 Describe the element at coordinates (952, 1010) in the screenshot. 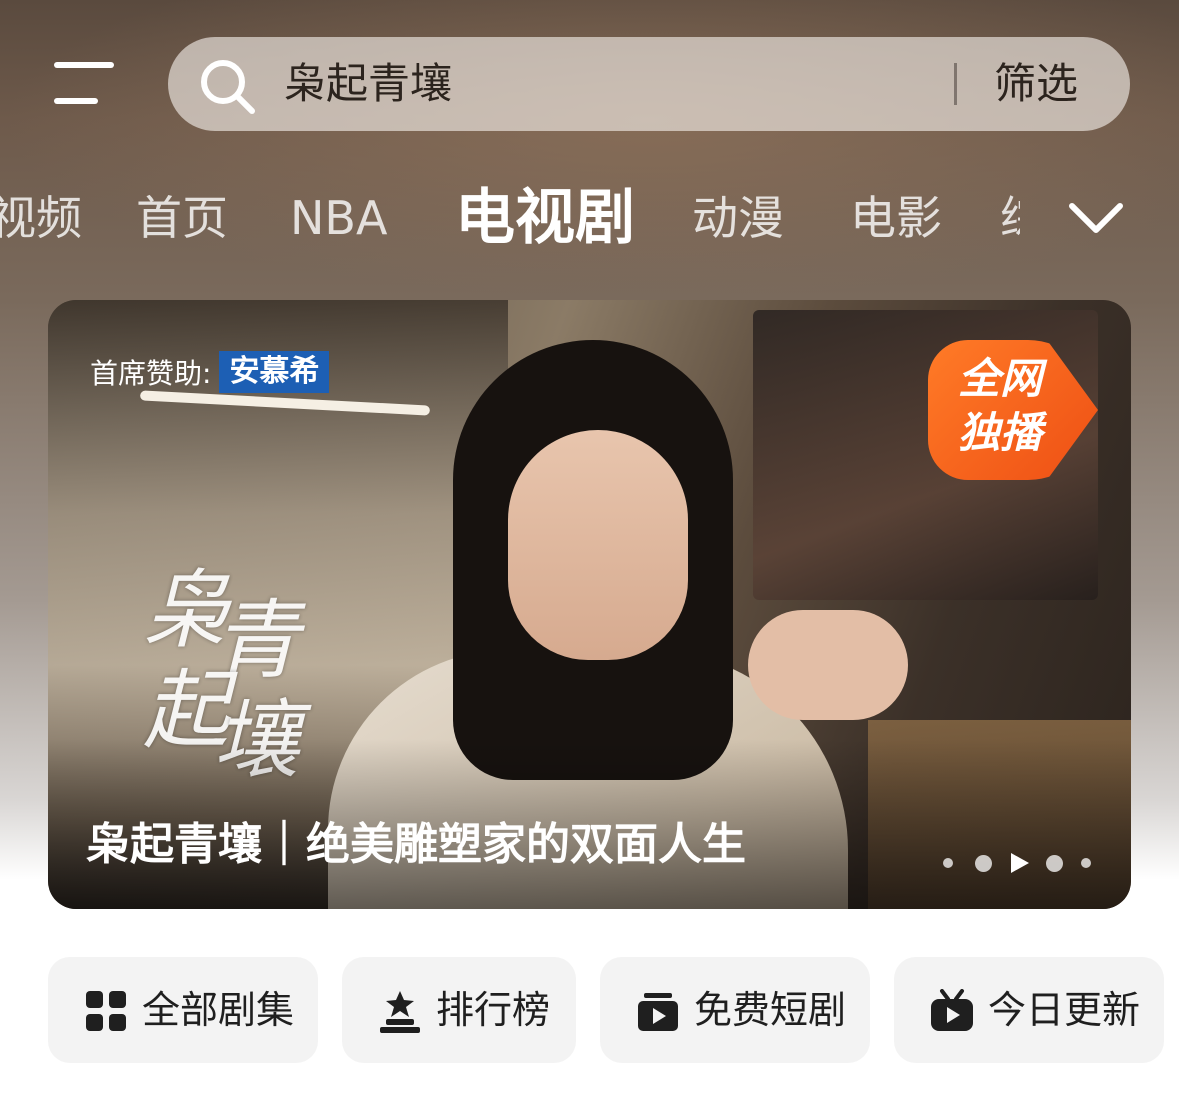

I see `tv-play-icon` at that location.